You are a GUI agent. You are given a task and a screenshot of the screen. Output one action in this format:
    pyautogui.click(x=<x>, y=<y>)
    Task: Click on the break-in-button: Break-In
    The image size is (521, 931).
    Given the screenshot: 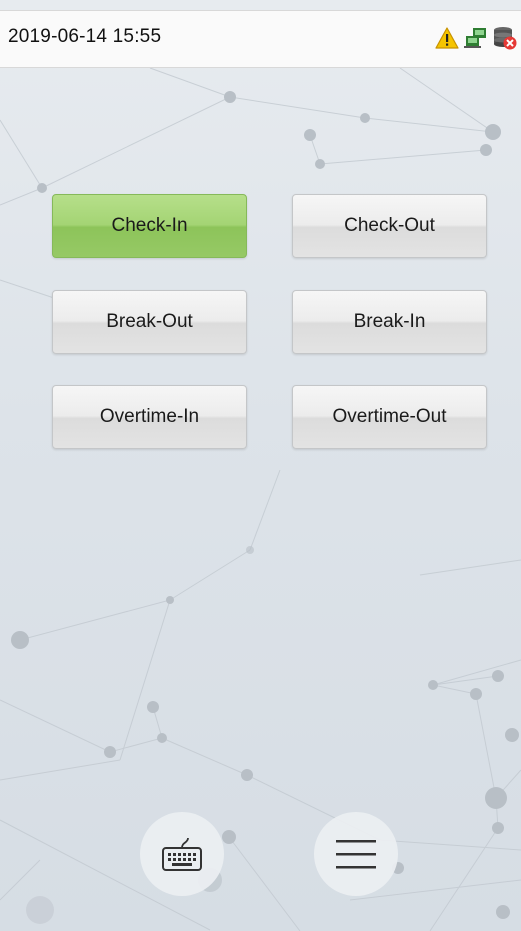 What is the action you would take?
    pyautogui.click(x=389, y=322)
    